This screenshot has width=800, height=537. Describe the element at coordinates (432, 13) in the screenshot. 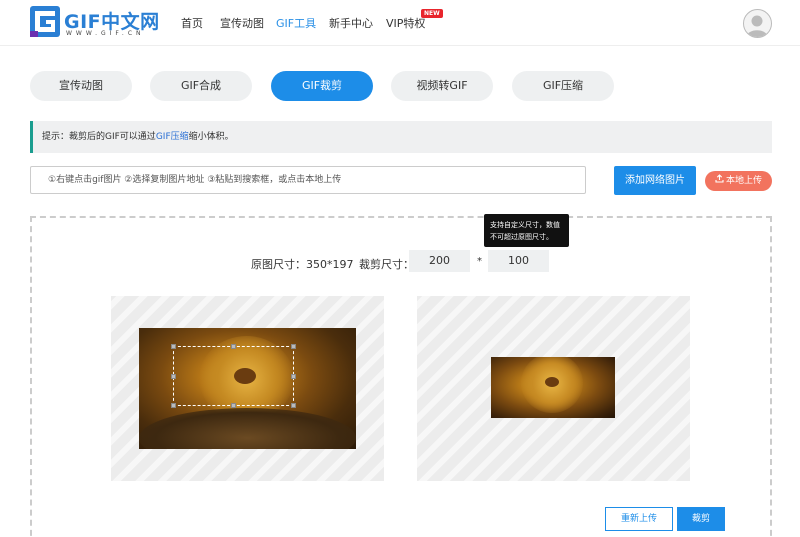

I see `new-badge: NEW` at that location.